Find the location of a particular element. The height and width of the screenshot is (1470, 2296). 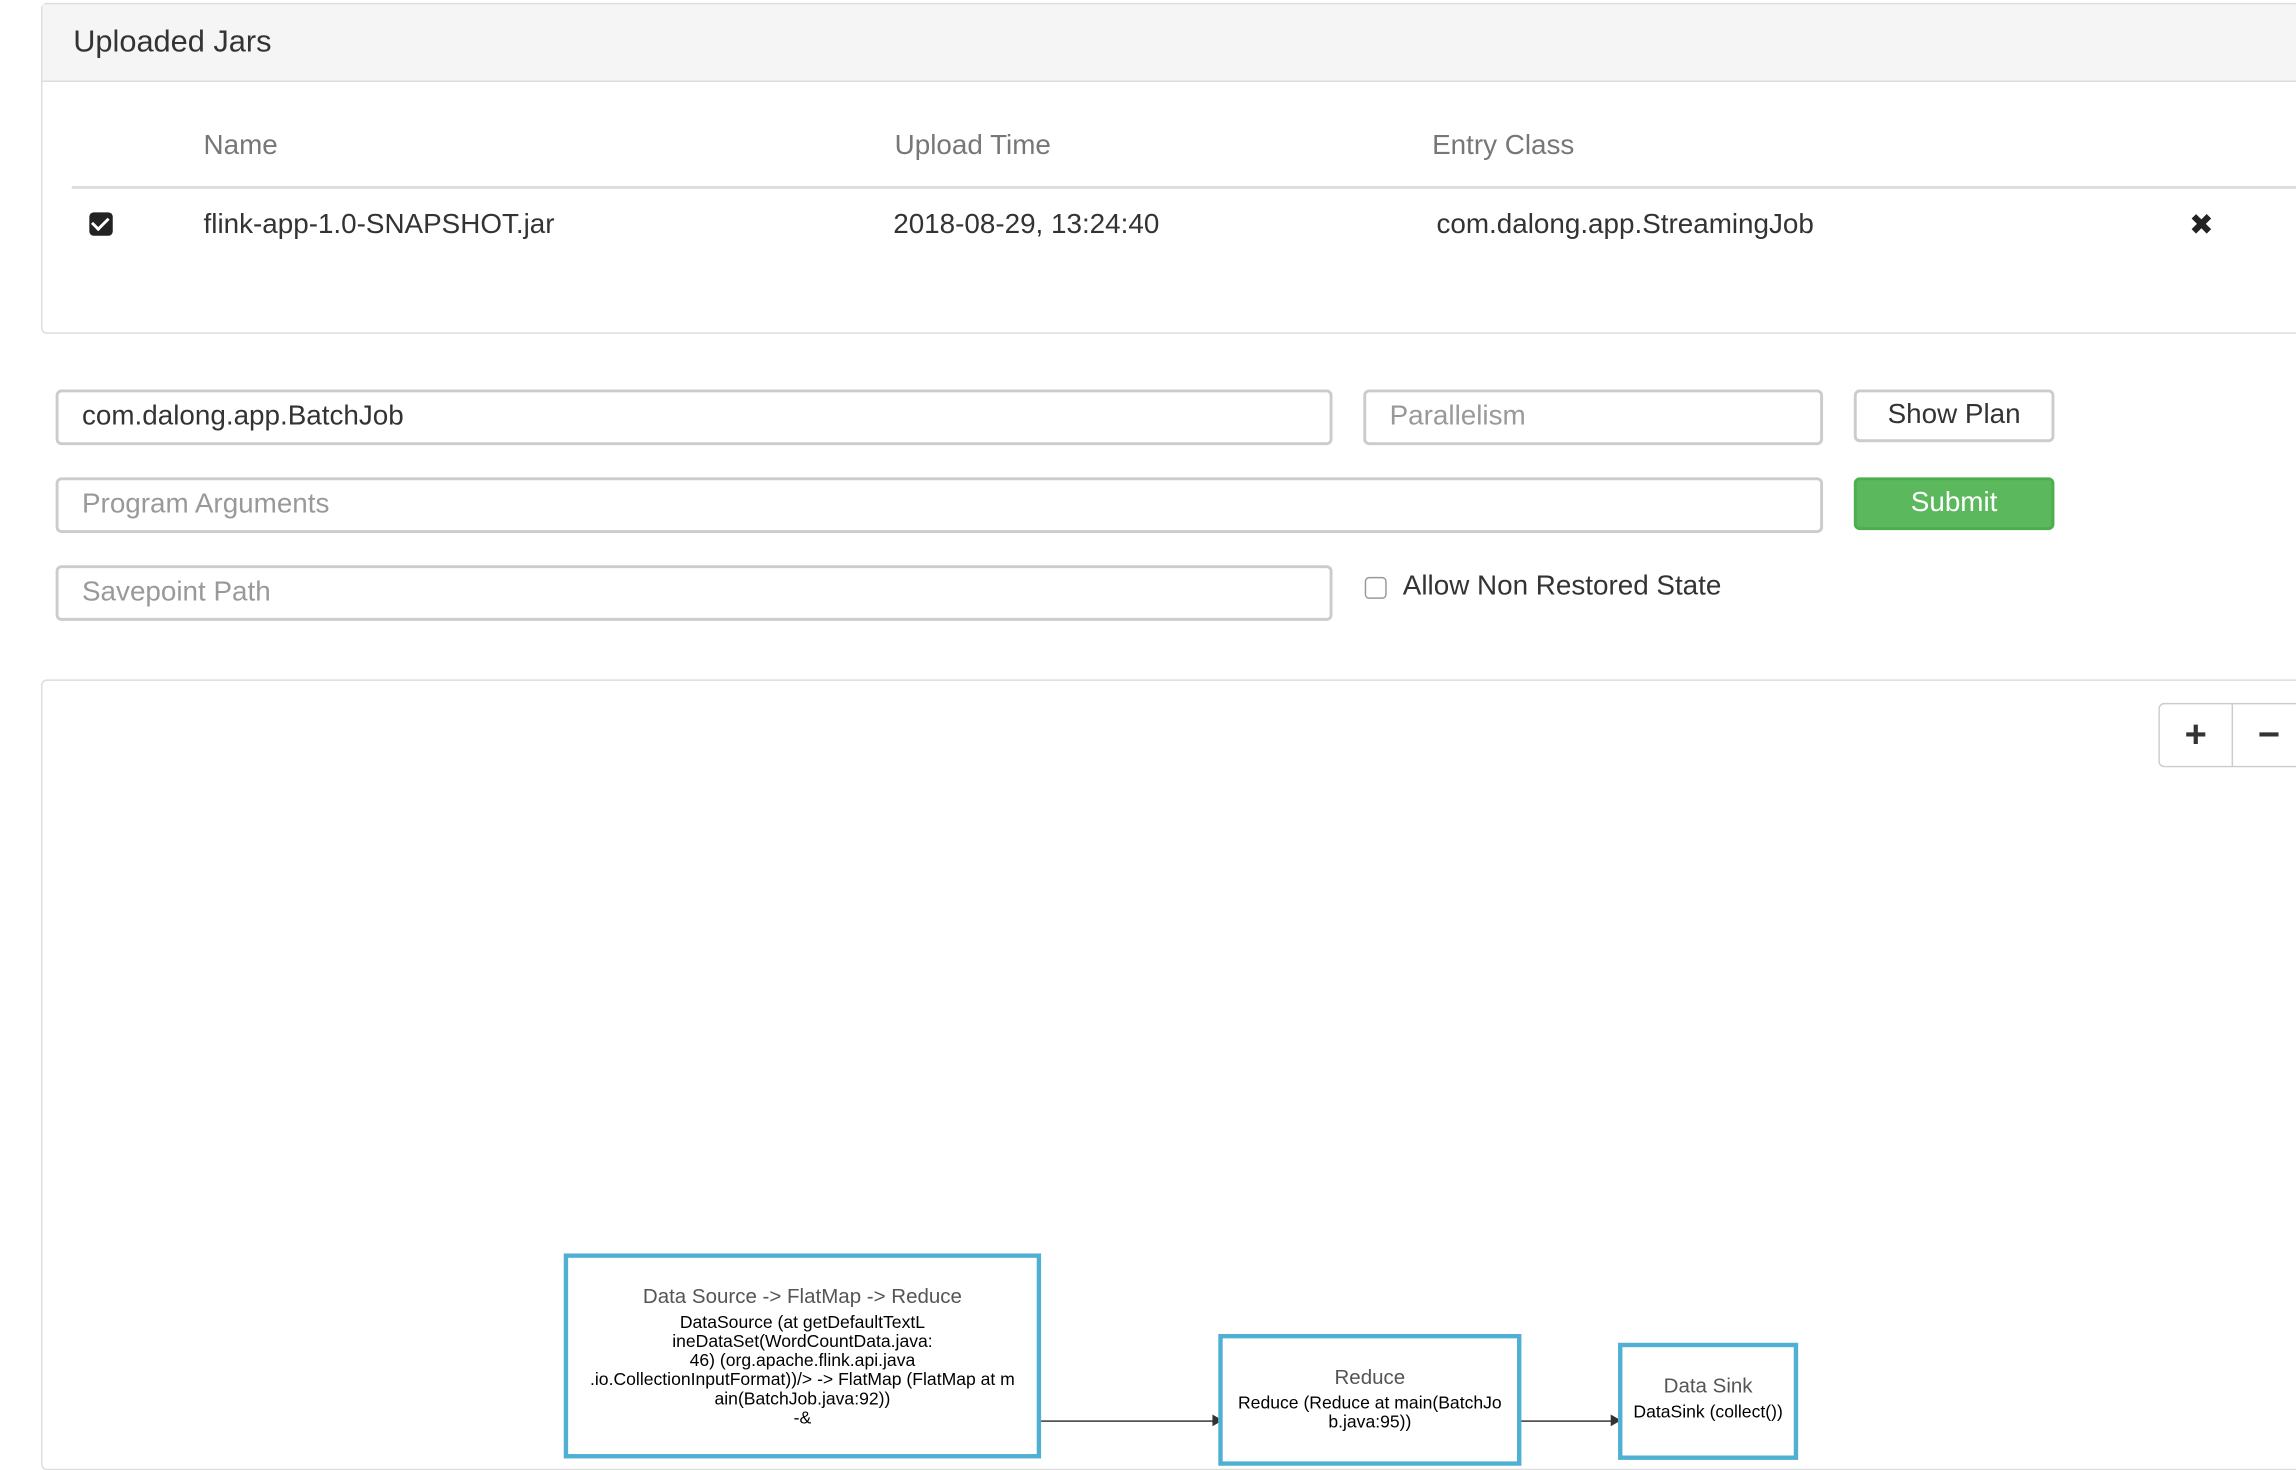

panel-title: Uploaded Jars is located at coordinates (1169, 43).